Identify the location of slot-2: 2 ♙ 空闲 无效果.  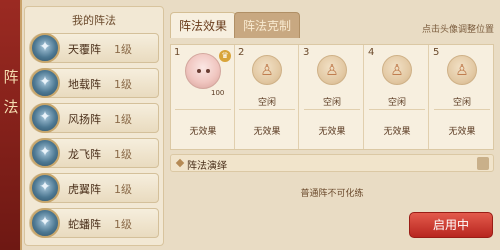
(267, 97).